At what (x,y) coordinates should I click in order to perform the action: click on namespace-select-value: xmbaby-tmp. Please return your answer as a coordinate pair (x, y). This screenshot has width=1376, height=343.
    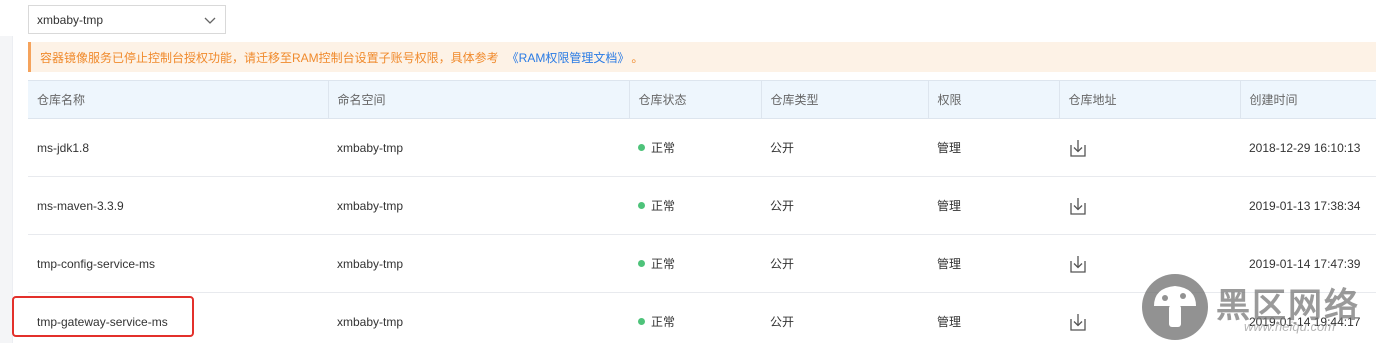
    Looking at the image, I should click on (70, 19).